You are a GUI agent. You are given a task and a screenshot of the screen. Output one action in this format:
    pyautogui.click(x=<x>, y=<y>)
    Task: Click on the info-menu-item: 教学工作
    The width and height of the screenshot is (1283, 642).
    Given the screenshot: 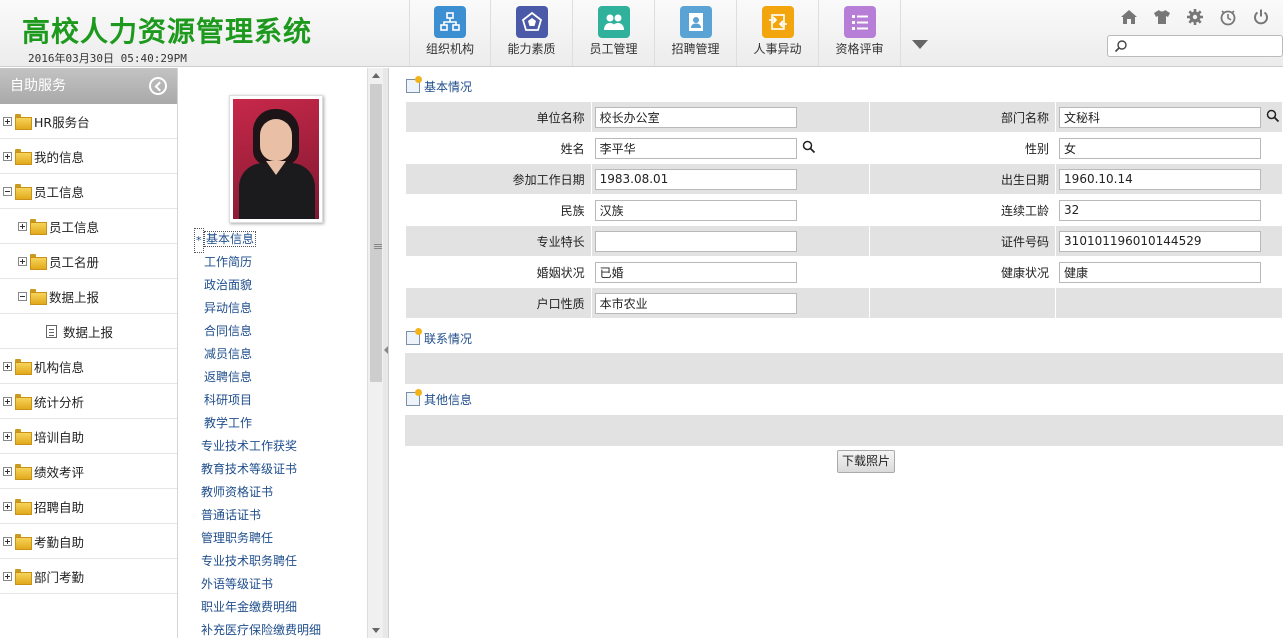 What is the action you would take?
    pyautogui.click(x=275, y=423)
    